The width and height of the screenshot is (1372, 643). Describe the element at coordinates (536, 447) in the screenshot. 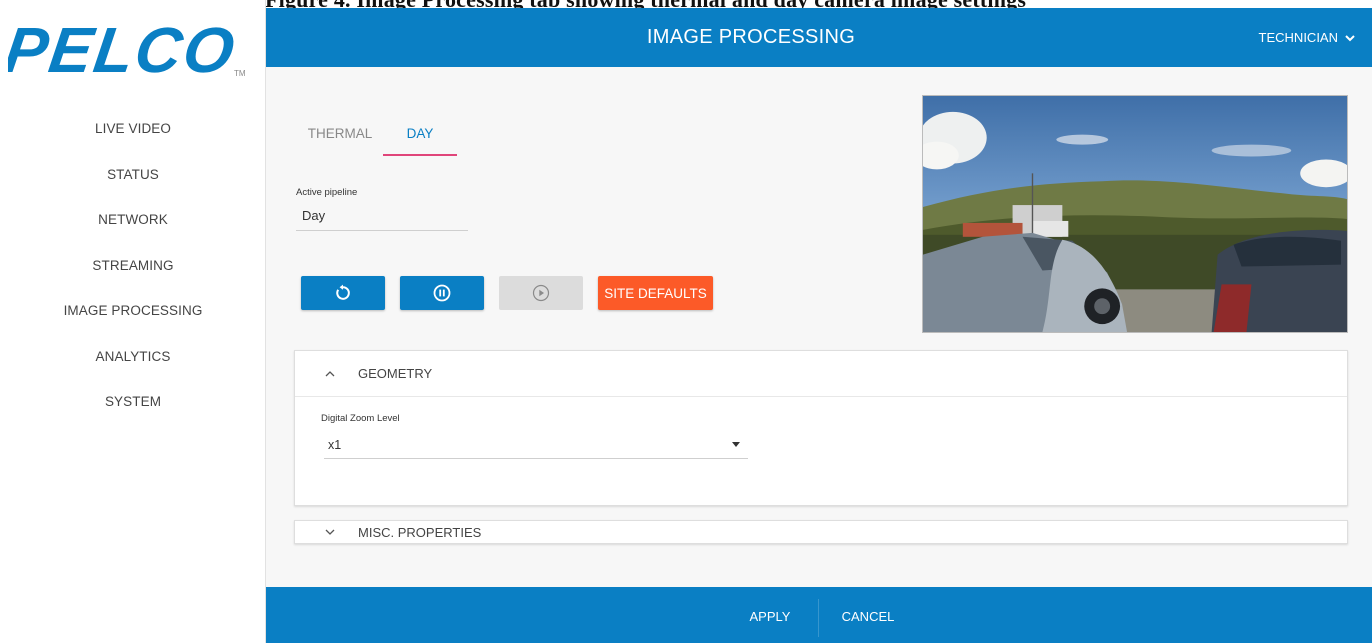

I see `digital-zoom-select: x1` at that location.